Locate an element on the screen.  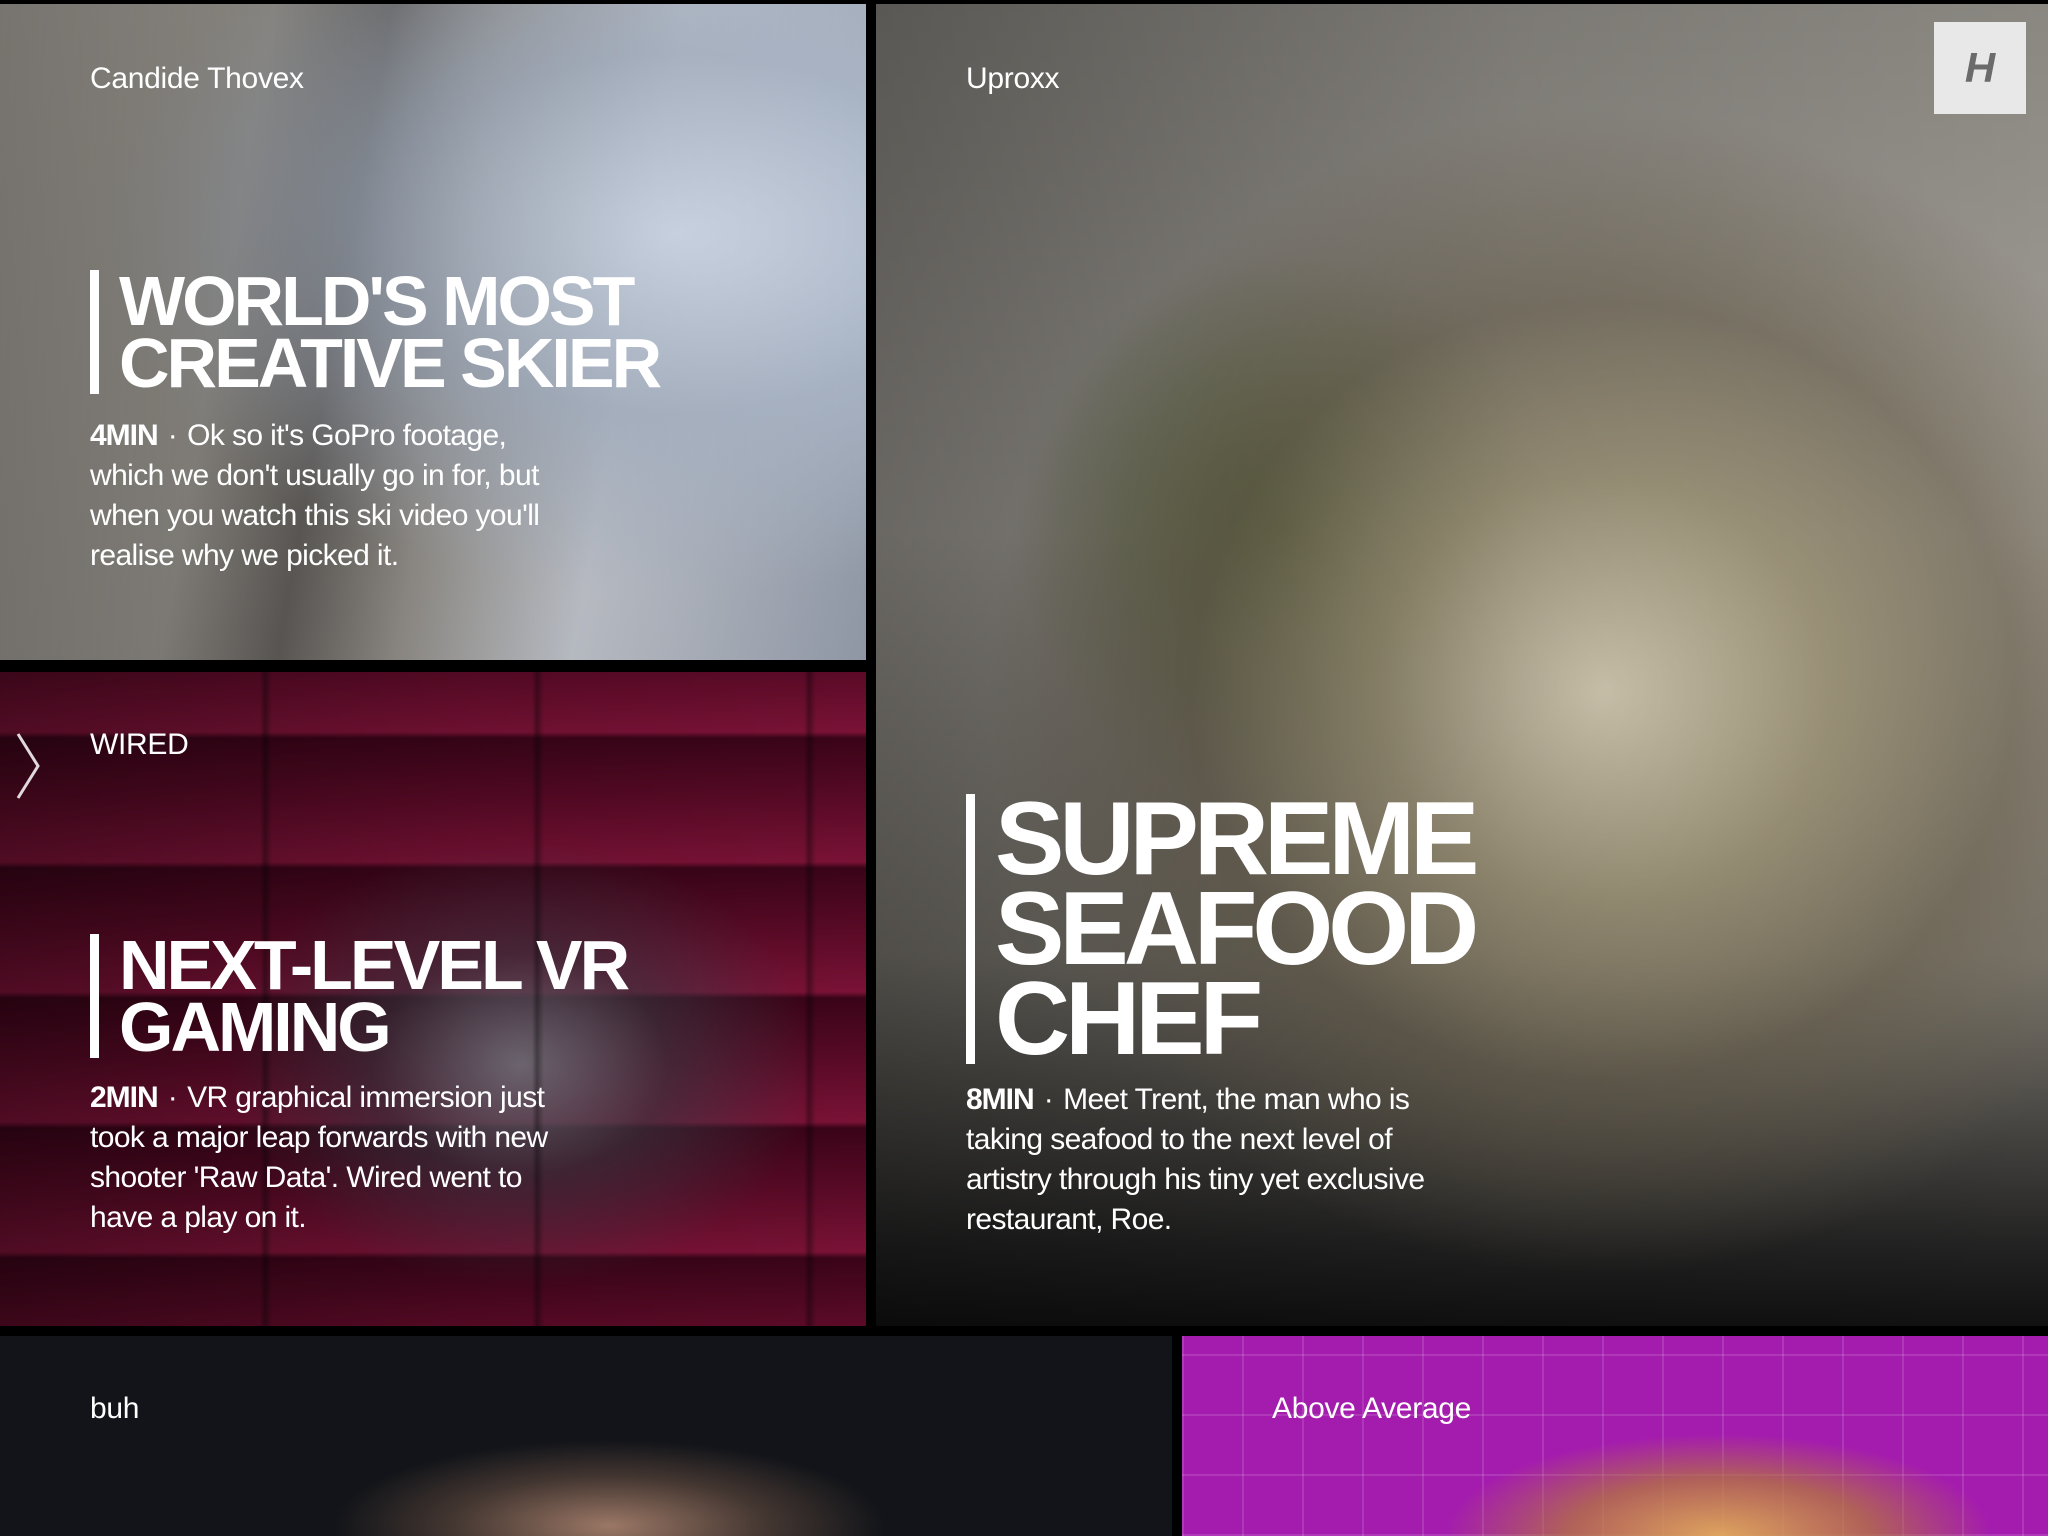
h-logo-icon: H is located at coordinates (1980, 68).